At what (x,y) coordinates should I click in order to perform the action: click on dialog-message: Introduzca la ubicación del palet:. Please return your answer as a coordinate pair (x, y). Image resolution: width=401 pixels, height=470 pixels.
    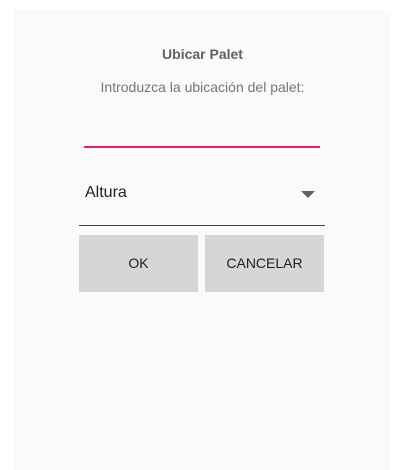
    Looking at the image, I should click on (202, 87).